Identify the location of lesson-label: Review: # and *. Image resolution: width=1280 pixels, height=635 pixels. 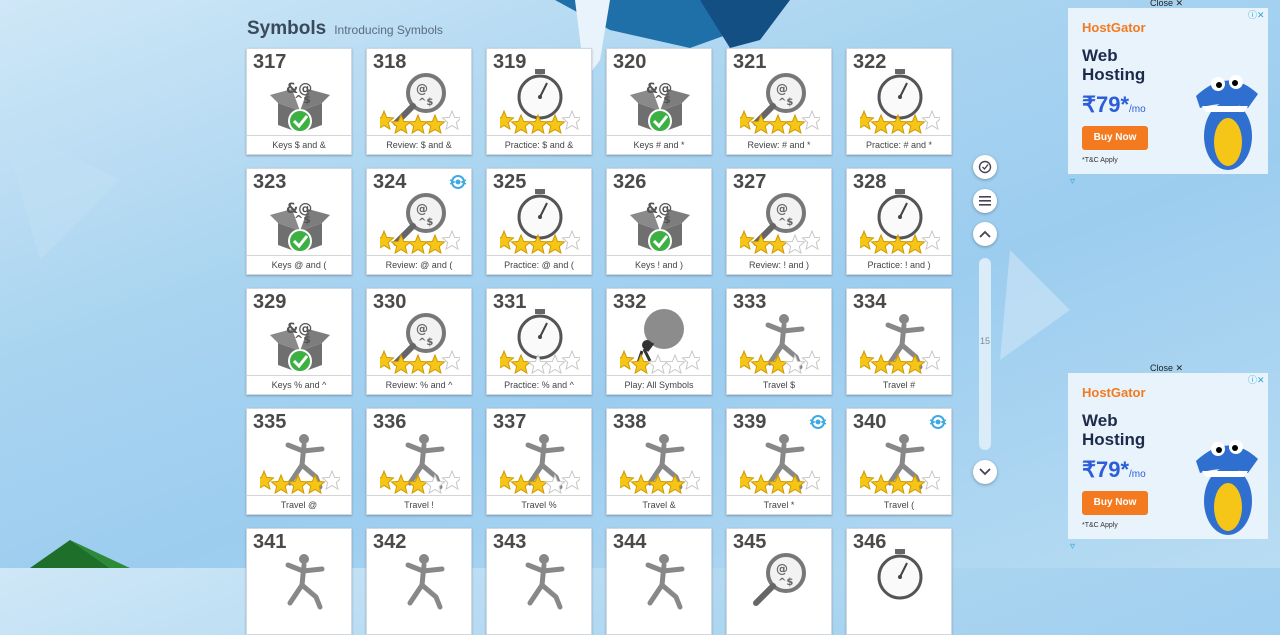
(779, 144).